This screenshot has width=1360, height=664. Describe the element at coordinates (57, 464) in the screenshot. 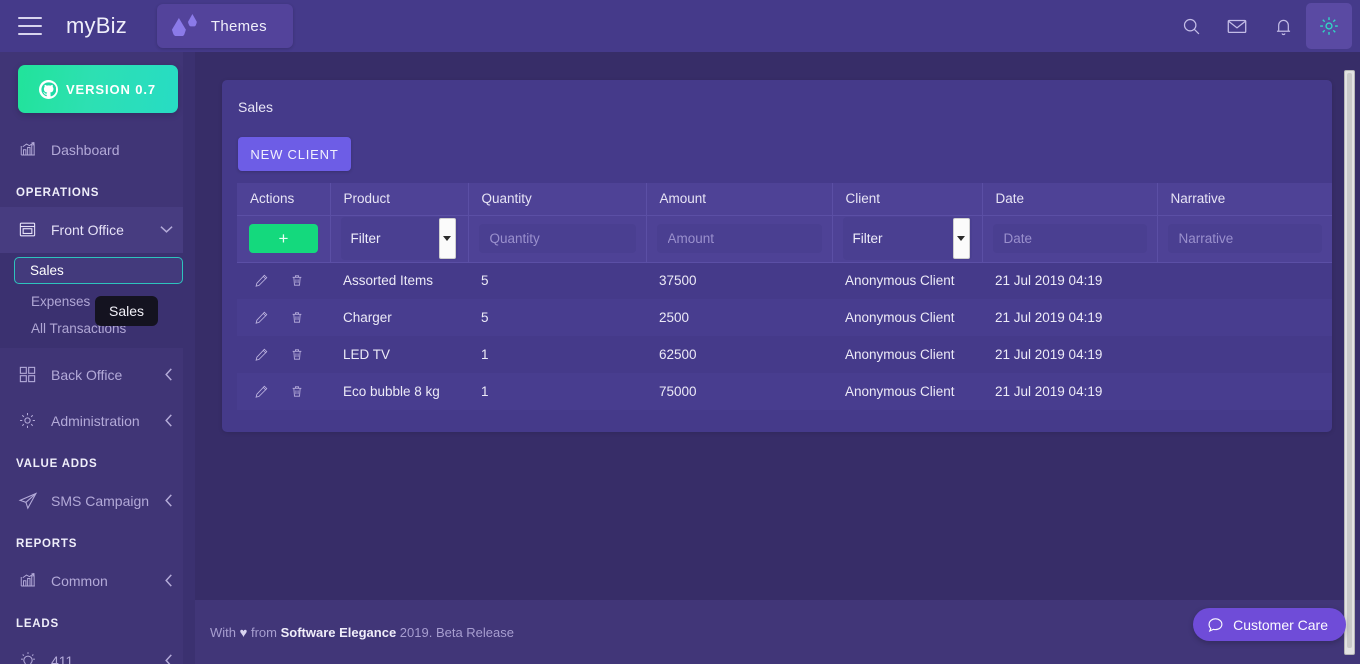

I see `sidebar-section-value-adds: VALUE ADDS` at that location.